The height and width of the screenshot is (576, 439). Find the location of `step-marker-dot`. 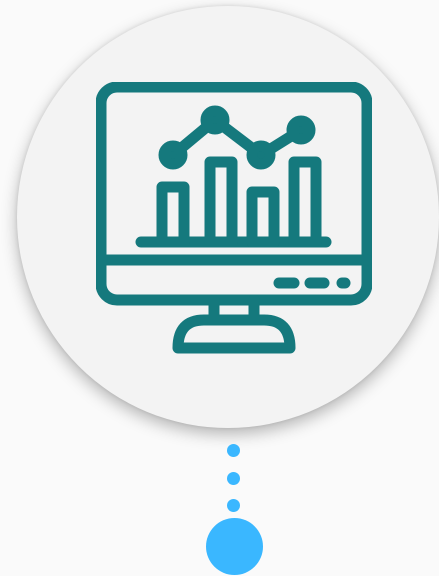

step-marker-dot is located at coordinates (234, 546).